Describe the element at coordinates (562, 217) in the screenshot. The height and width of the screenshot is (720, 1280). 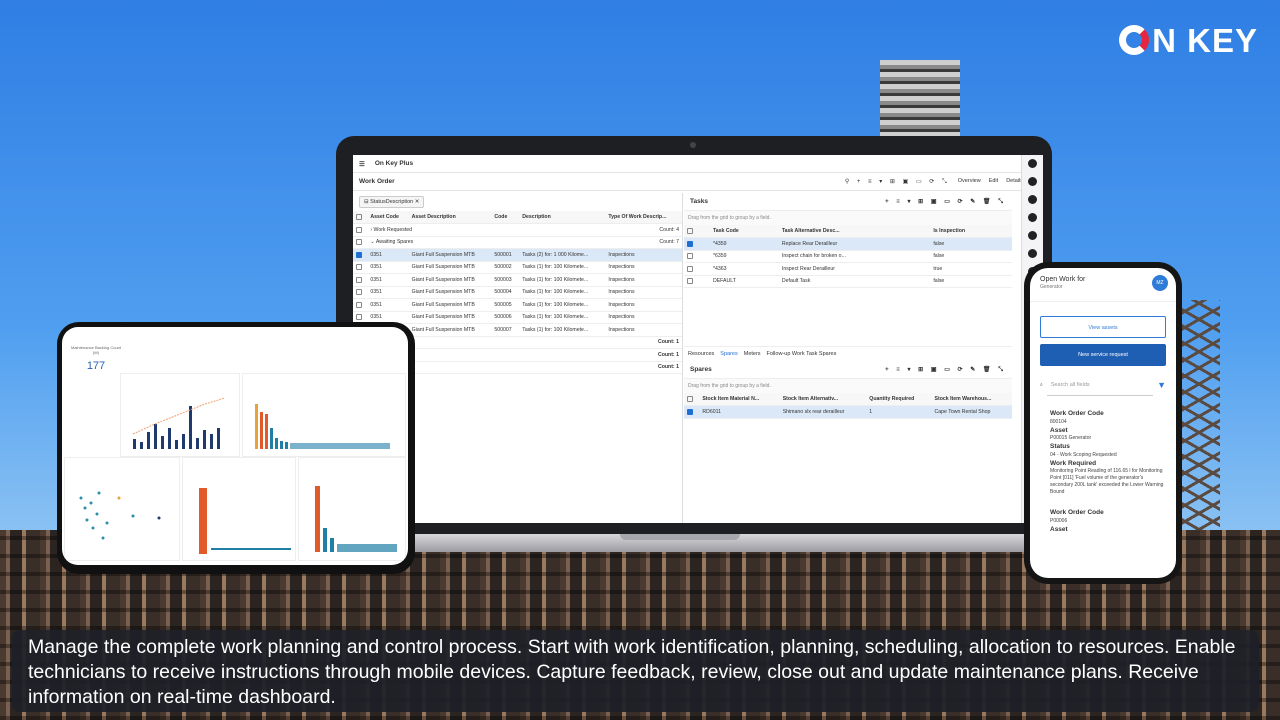
I see `col-description: Description` at that location.